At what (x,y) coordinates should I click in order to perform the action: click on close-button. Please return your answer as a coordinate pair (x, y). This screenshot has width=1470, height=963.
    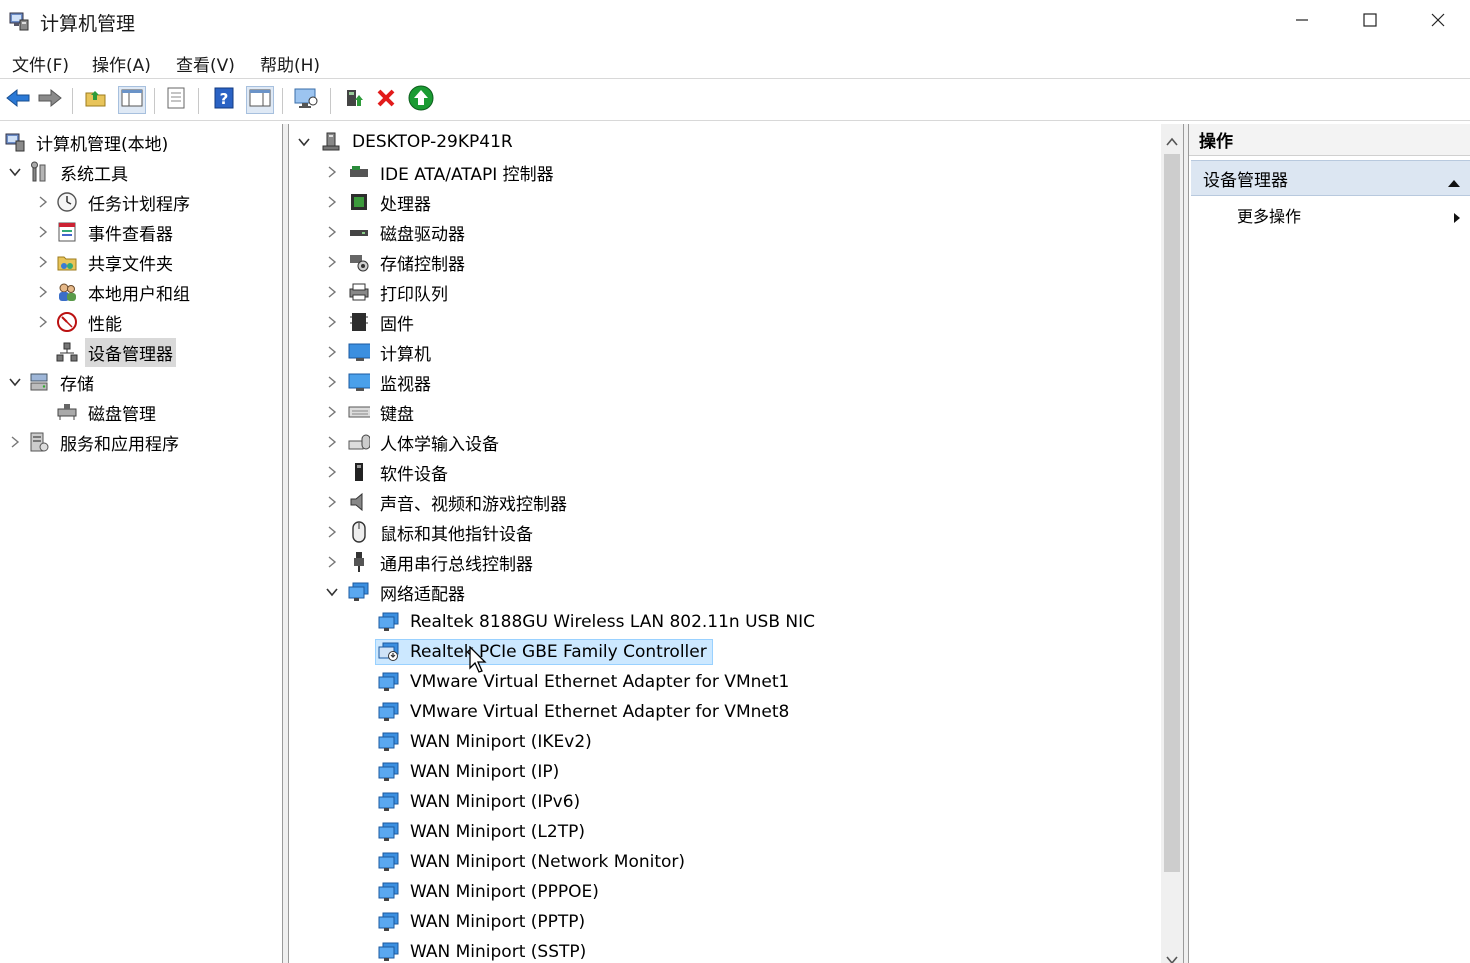
    Looking at the image, I should click on (1437, 22).